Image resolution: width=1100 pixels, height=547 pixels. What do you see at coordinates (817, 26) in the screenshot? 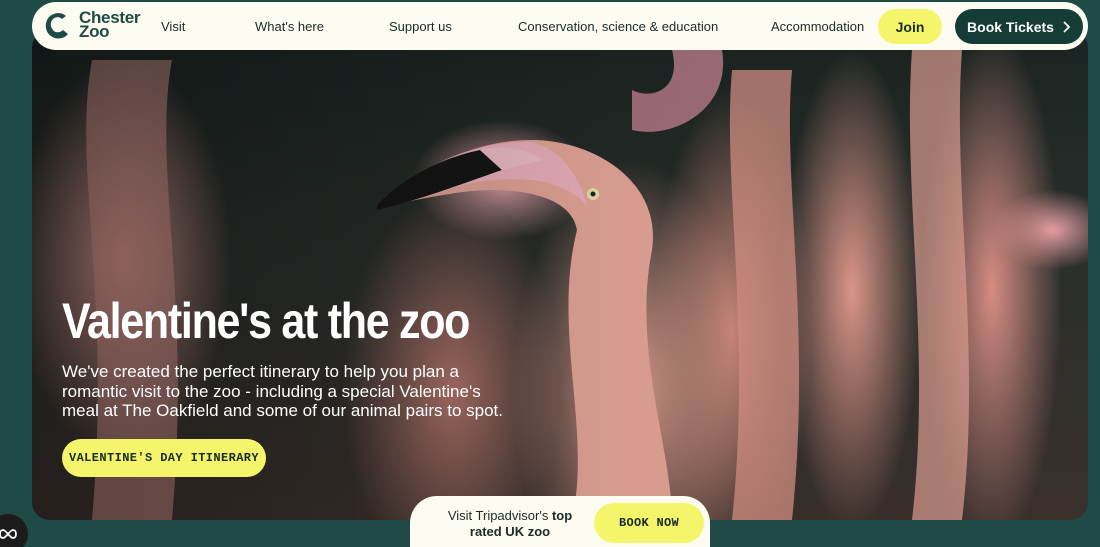
I see `nav-link-accommodation: Accommodation` at bounding box center [817, 26].